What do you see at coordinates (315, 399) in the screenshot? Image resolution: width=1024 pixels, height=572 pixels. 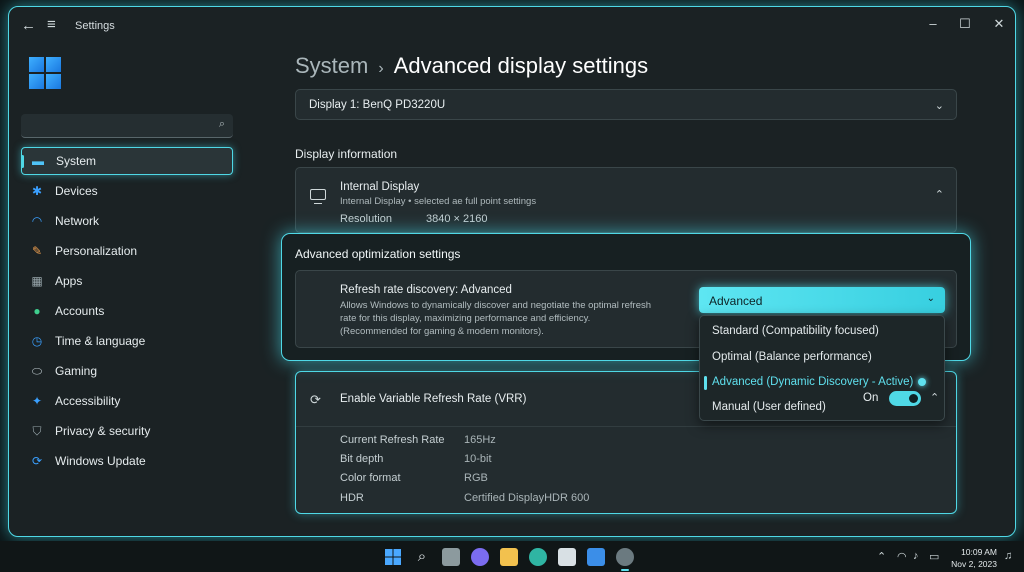 I see `variable-refresh-icon: ⟳` at bounding box center [315, 399].